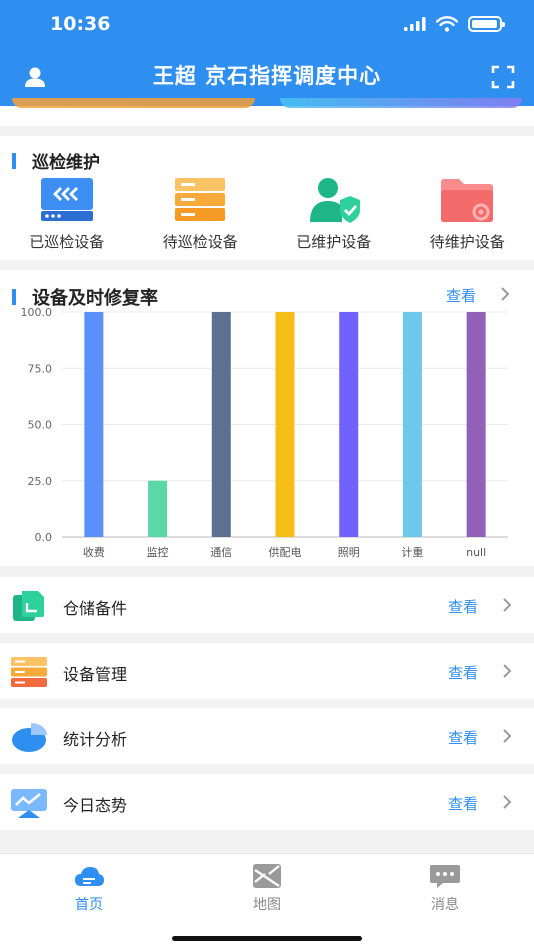 This screenshot has height=950, width=534. Describe the element at coordinates (29, 737) in the screenshot. I see `pie-chart-icon` at that location.